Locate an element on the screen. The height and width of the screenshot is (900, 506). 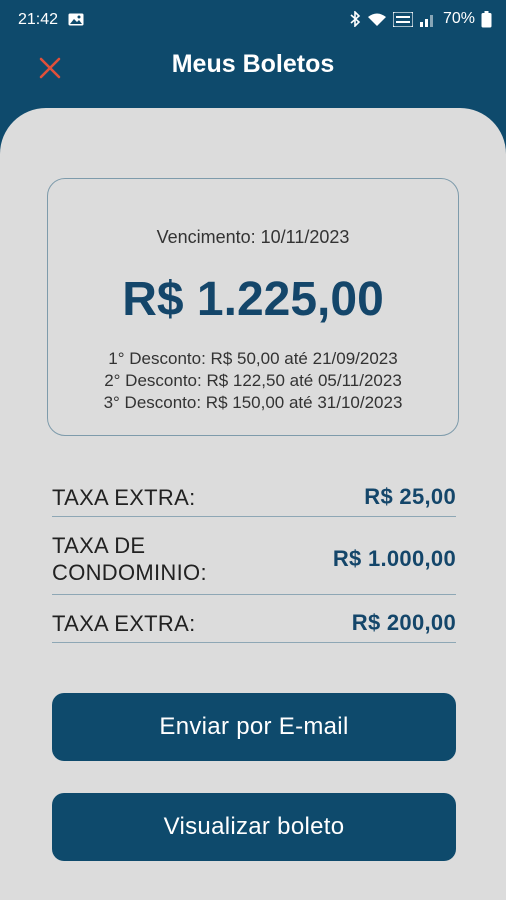
send-email-button: Enviar por E-mail is located at coordinates (254, 727).